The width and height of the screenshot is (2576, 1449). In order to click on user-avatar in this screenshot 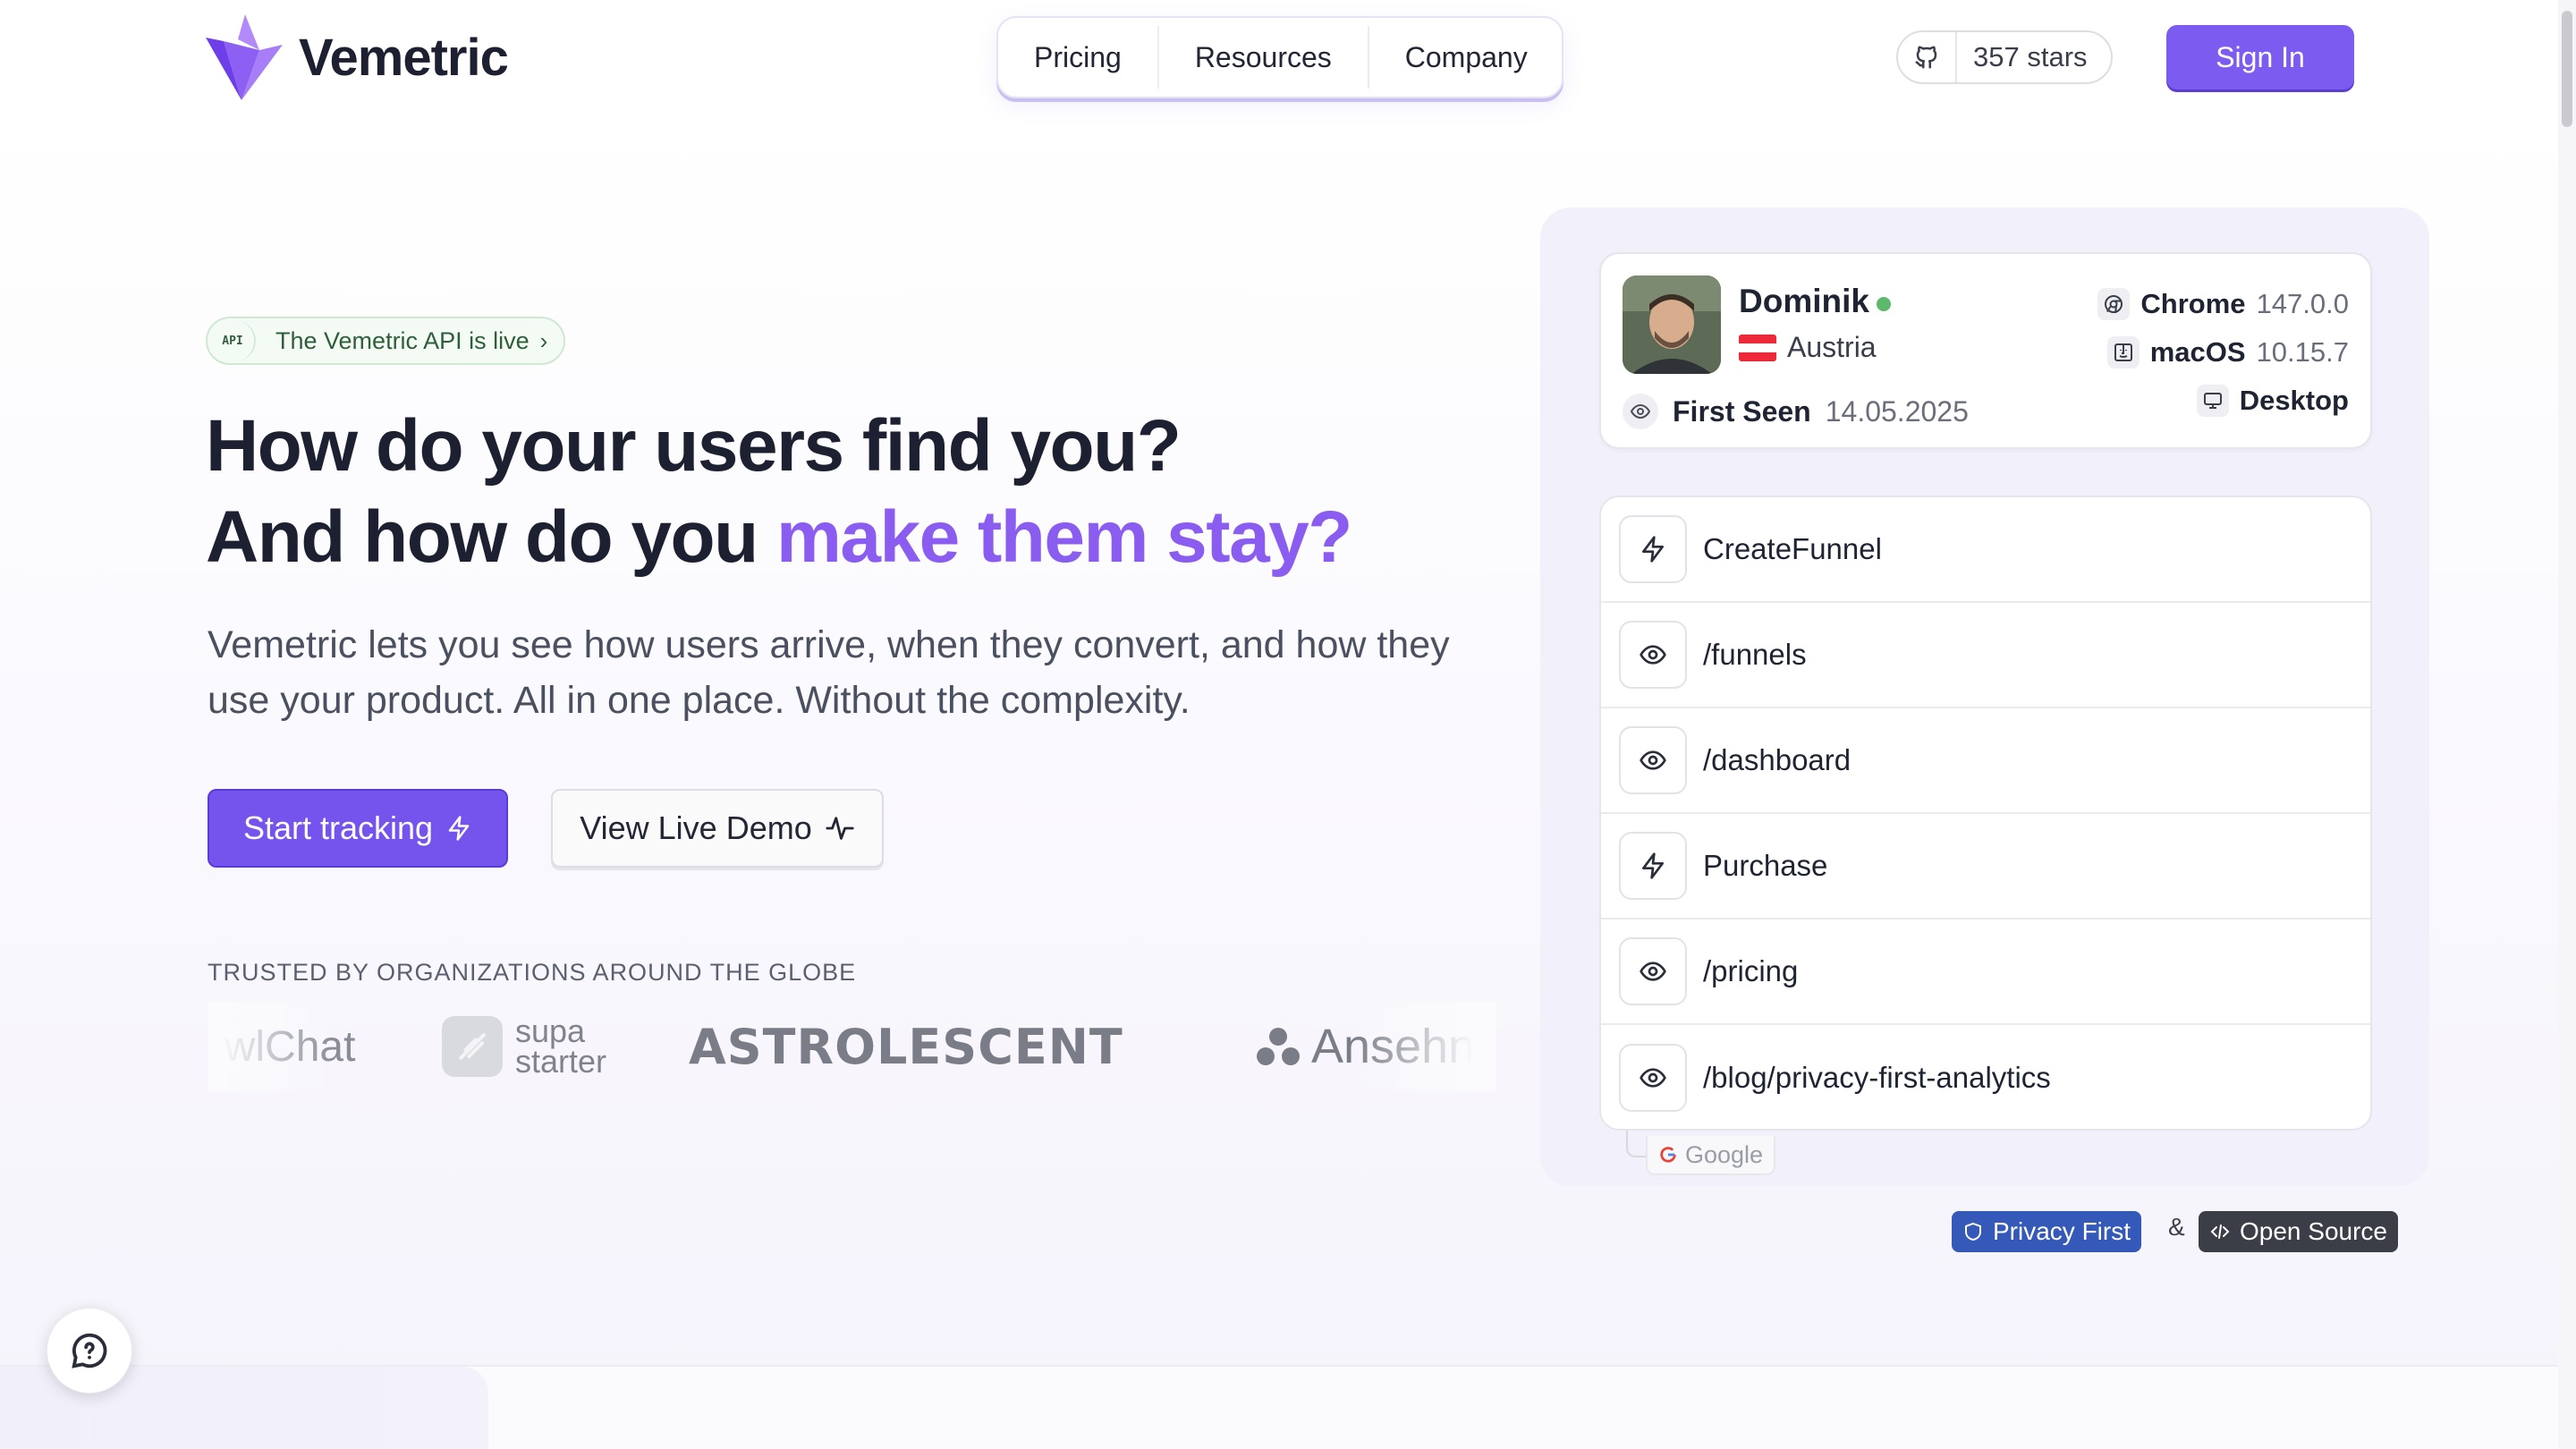, I will do `click(1672, 324)`.